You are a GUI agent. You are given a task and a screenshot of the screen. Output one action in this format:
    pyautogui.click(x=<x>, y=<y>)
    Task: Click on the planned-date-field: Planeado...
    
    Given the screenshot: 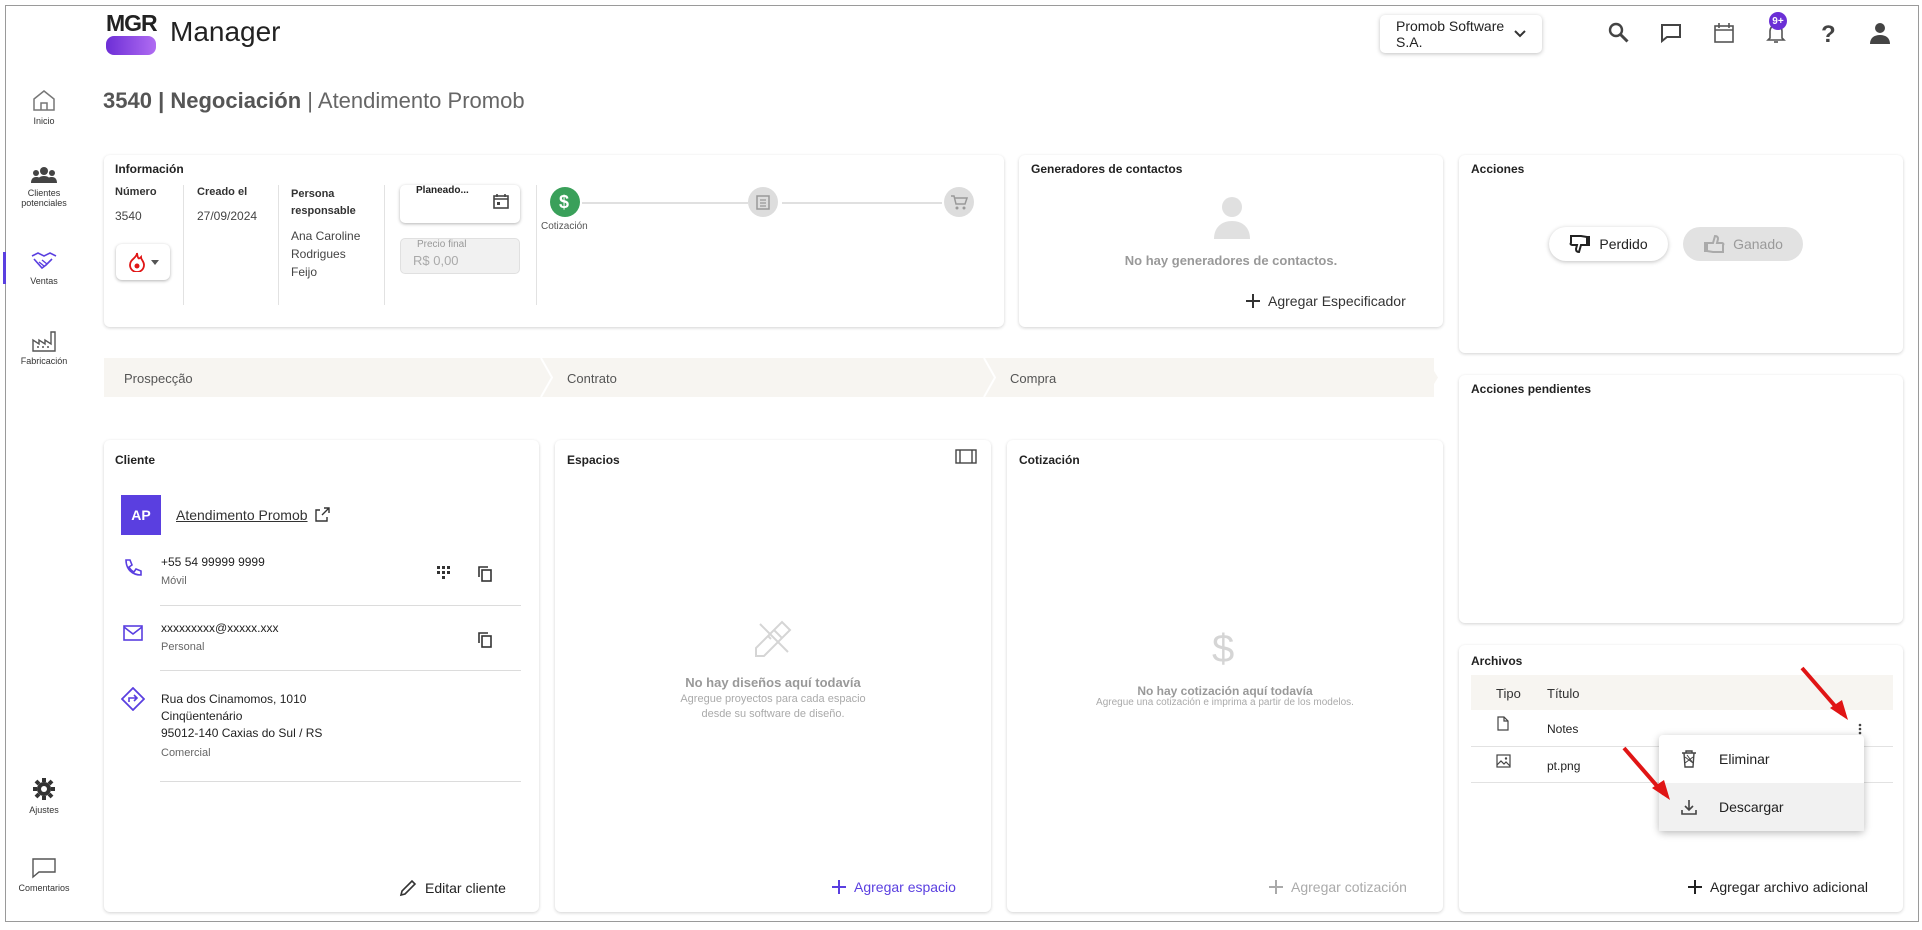 What is the action you would take?
    pyautogui.click(x=460, y=204)
    